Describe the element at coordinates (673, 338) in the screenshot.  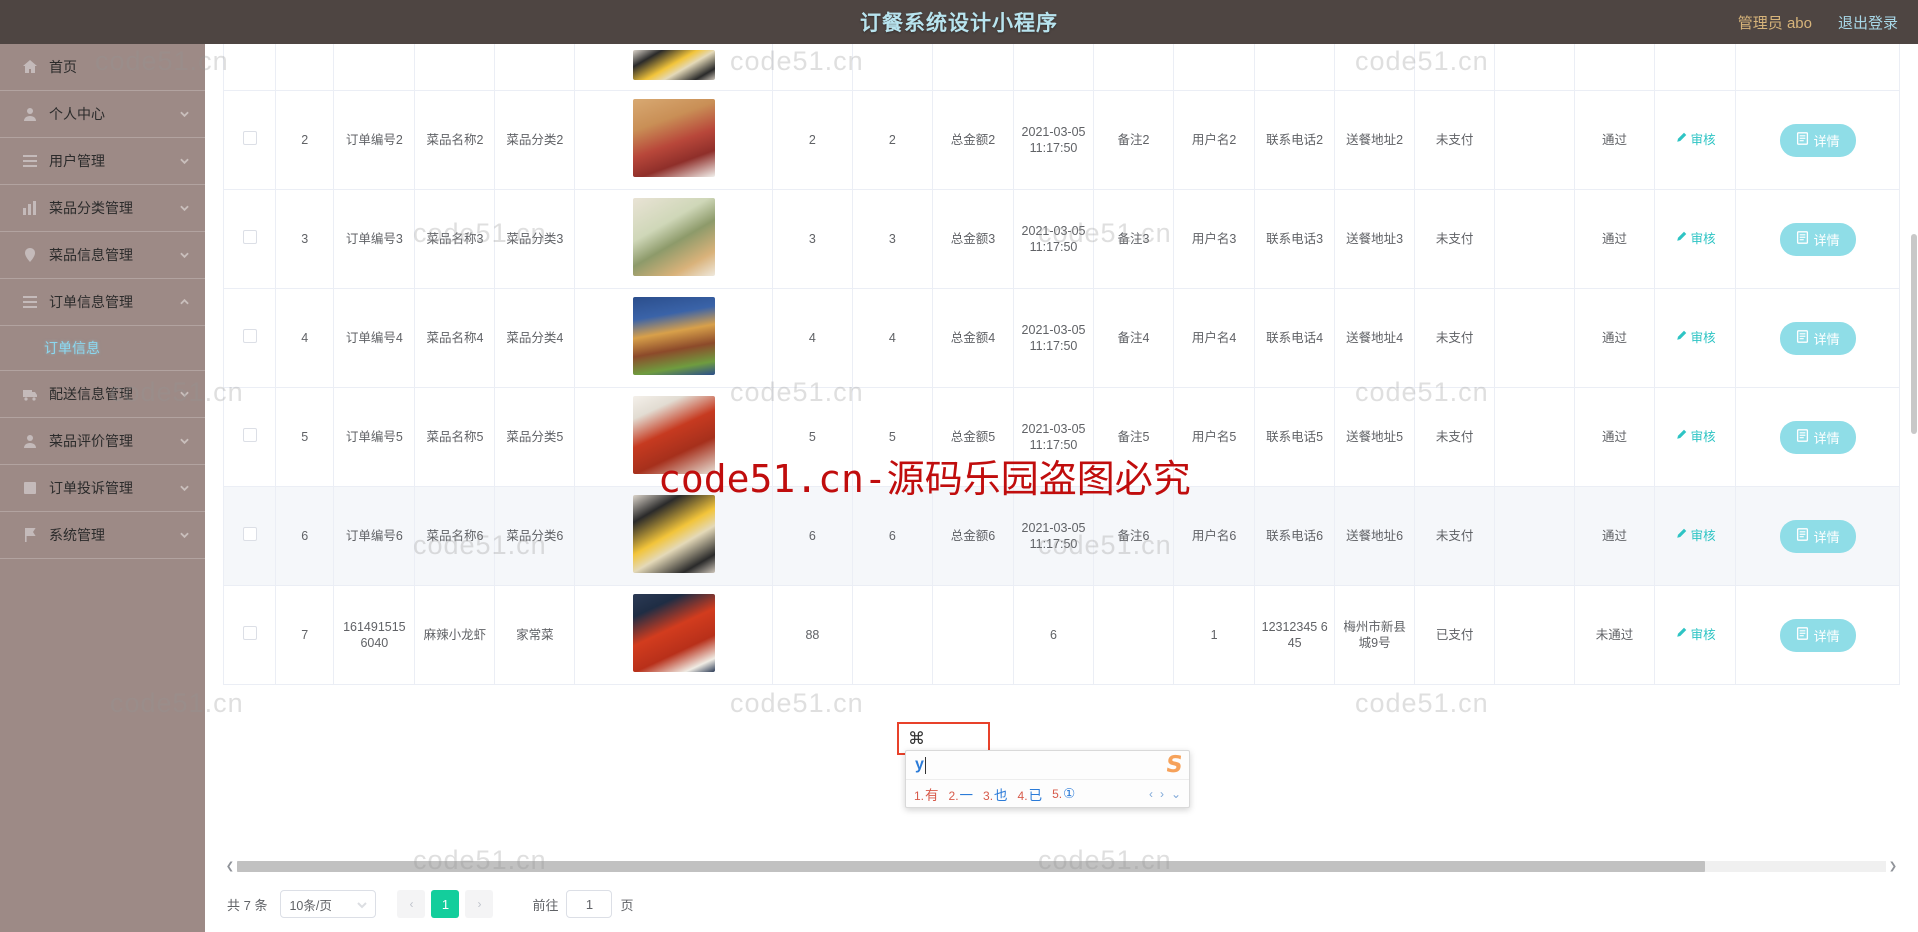
I see `dish-image-cell` at that location.